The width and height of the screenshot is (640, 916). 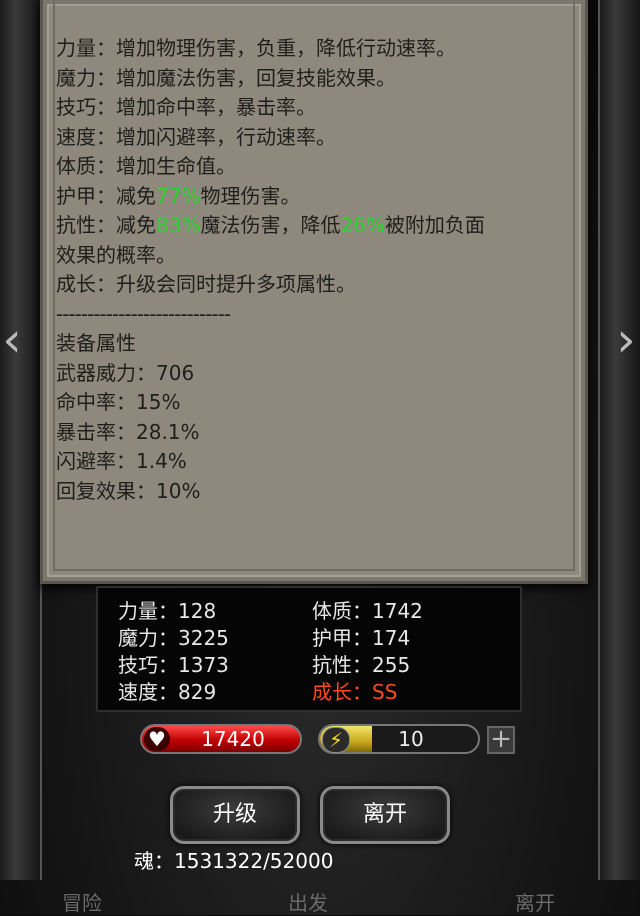 What do you see at coordinates (173, 665) in the screenshot?
I see `stat-skill: 技巧：1373` at bounding box center [173, 665].